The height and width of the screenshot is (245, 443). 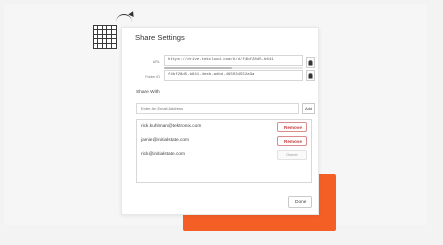 I want to click on grid-logo-icon, so click(x=105, y=37).